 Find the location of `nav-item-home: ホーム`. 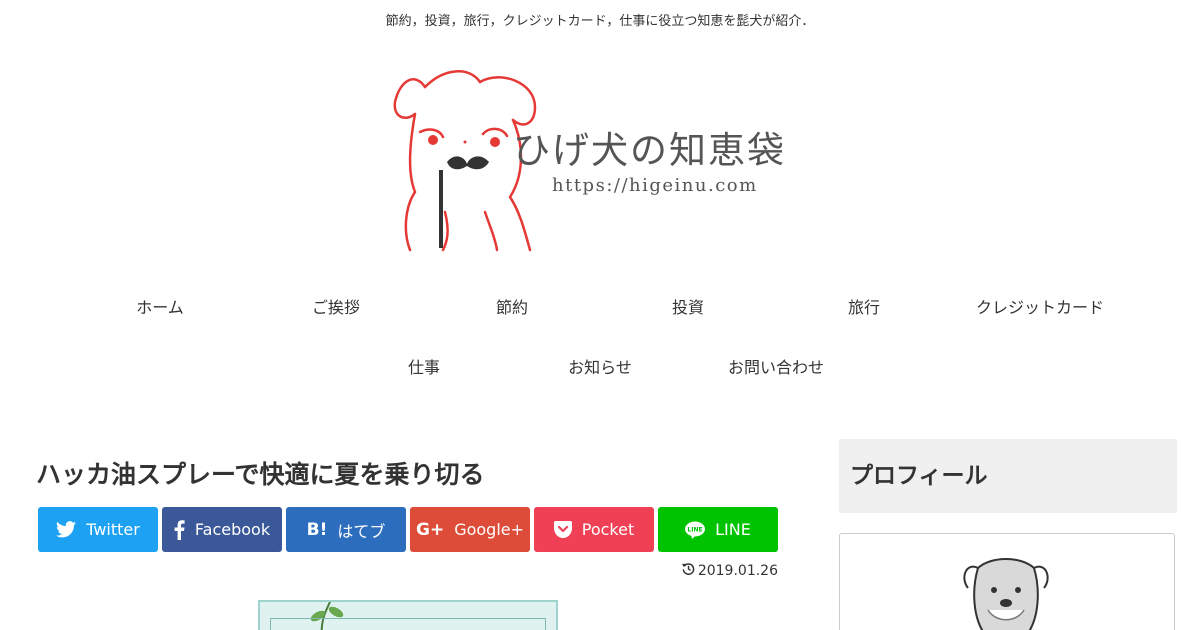

nav-item-home: ホーム is located at coordinates (160, 308).